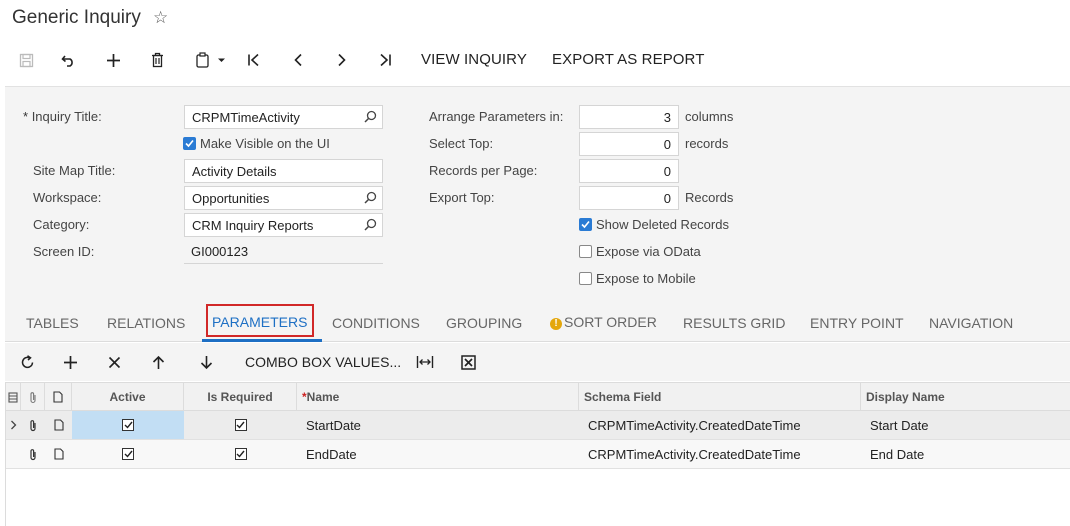 This screenshot has width=1070, height=526. I want to click on export-as-report-button: EXPORT AS REPORT, so click(628, 59).